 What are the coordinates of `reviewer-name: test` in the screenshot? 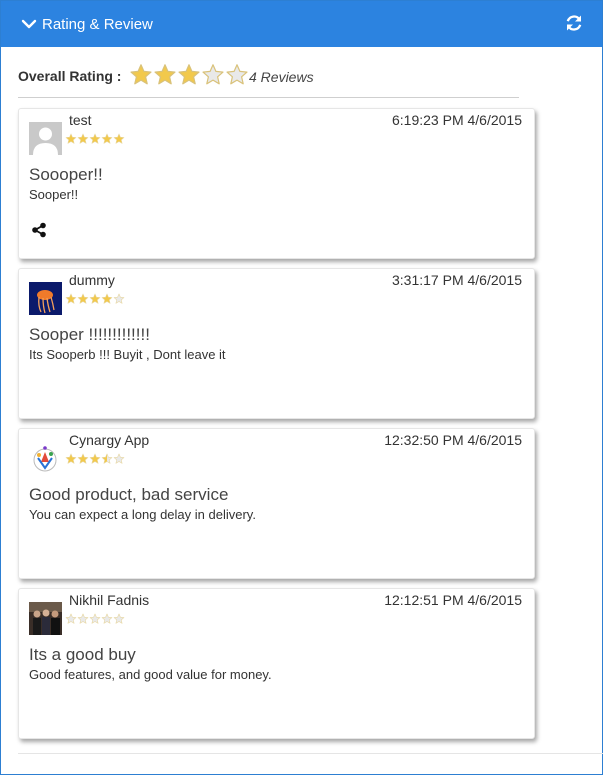 It's located at (80, 120).